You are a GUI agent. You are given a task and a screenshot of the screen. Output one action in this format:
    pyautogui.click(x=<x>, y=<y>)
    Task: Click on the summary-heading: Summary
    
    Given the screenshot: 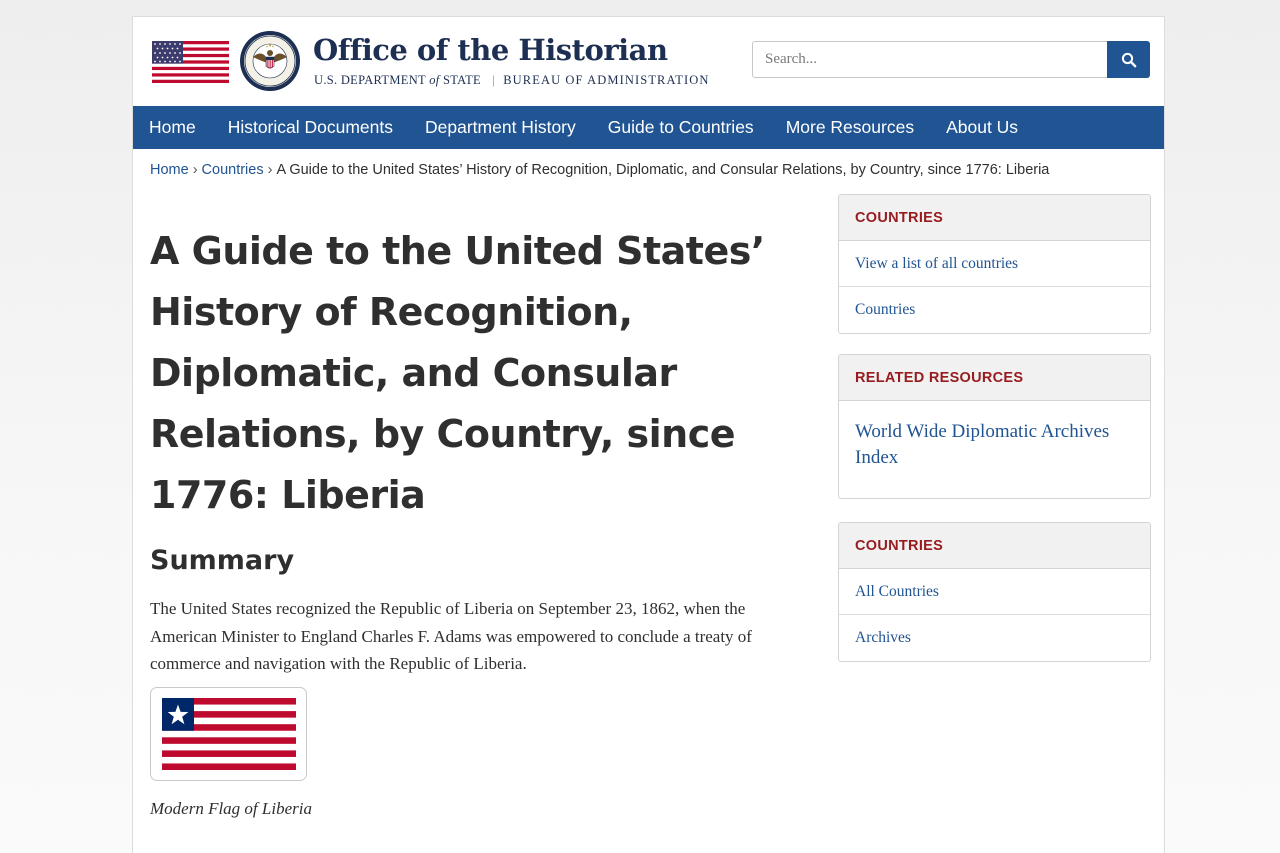 What is the action you would take?
    pyautogui.click(x=222, y=560)
    